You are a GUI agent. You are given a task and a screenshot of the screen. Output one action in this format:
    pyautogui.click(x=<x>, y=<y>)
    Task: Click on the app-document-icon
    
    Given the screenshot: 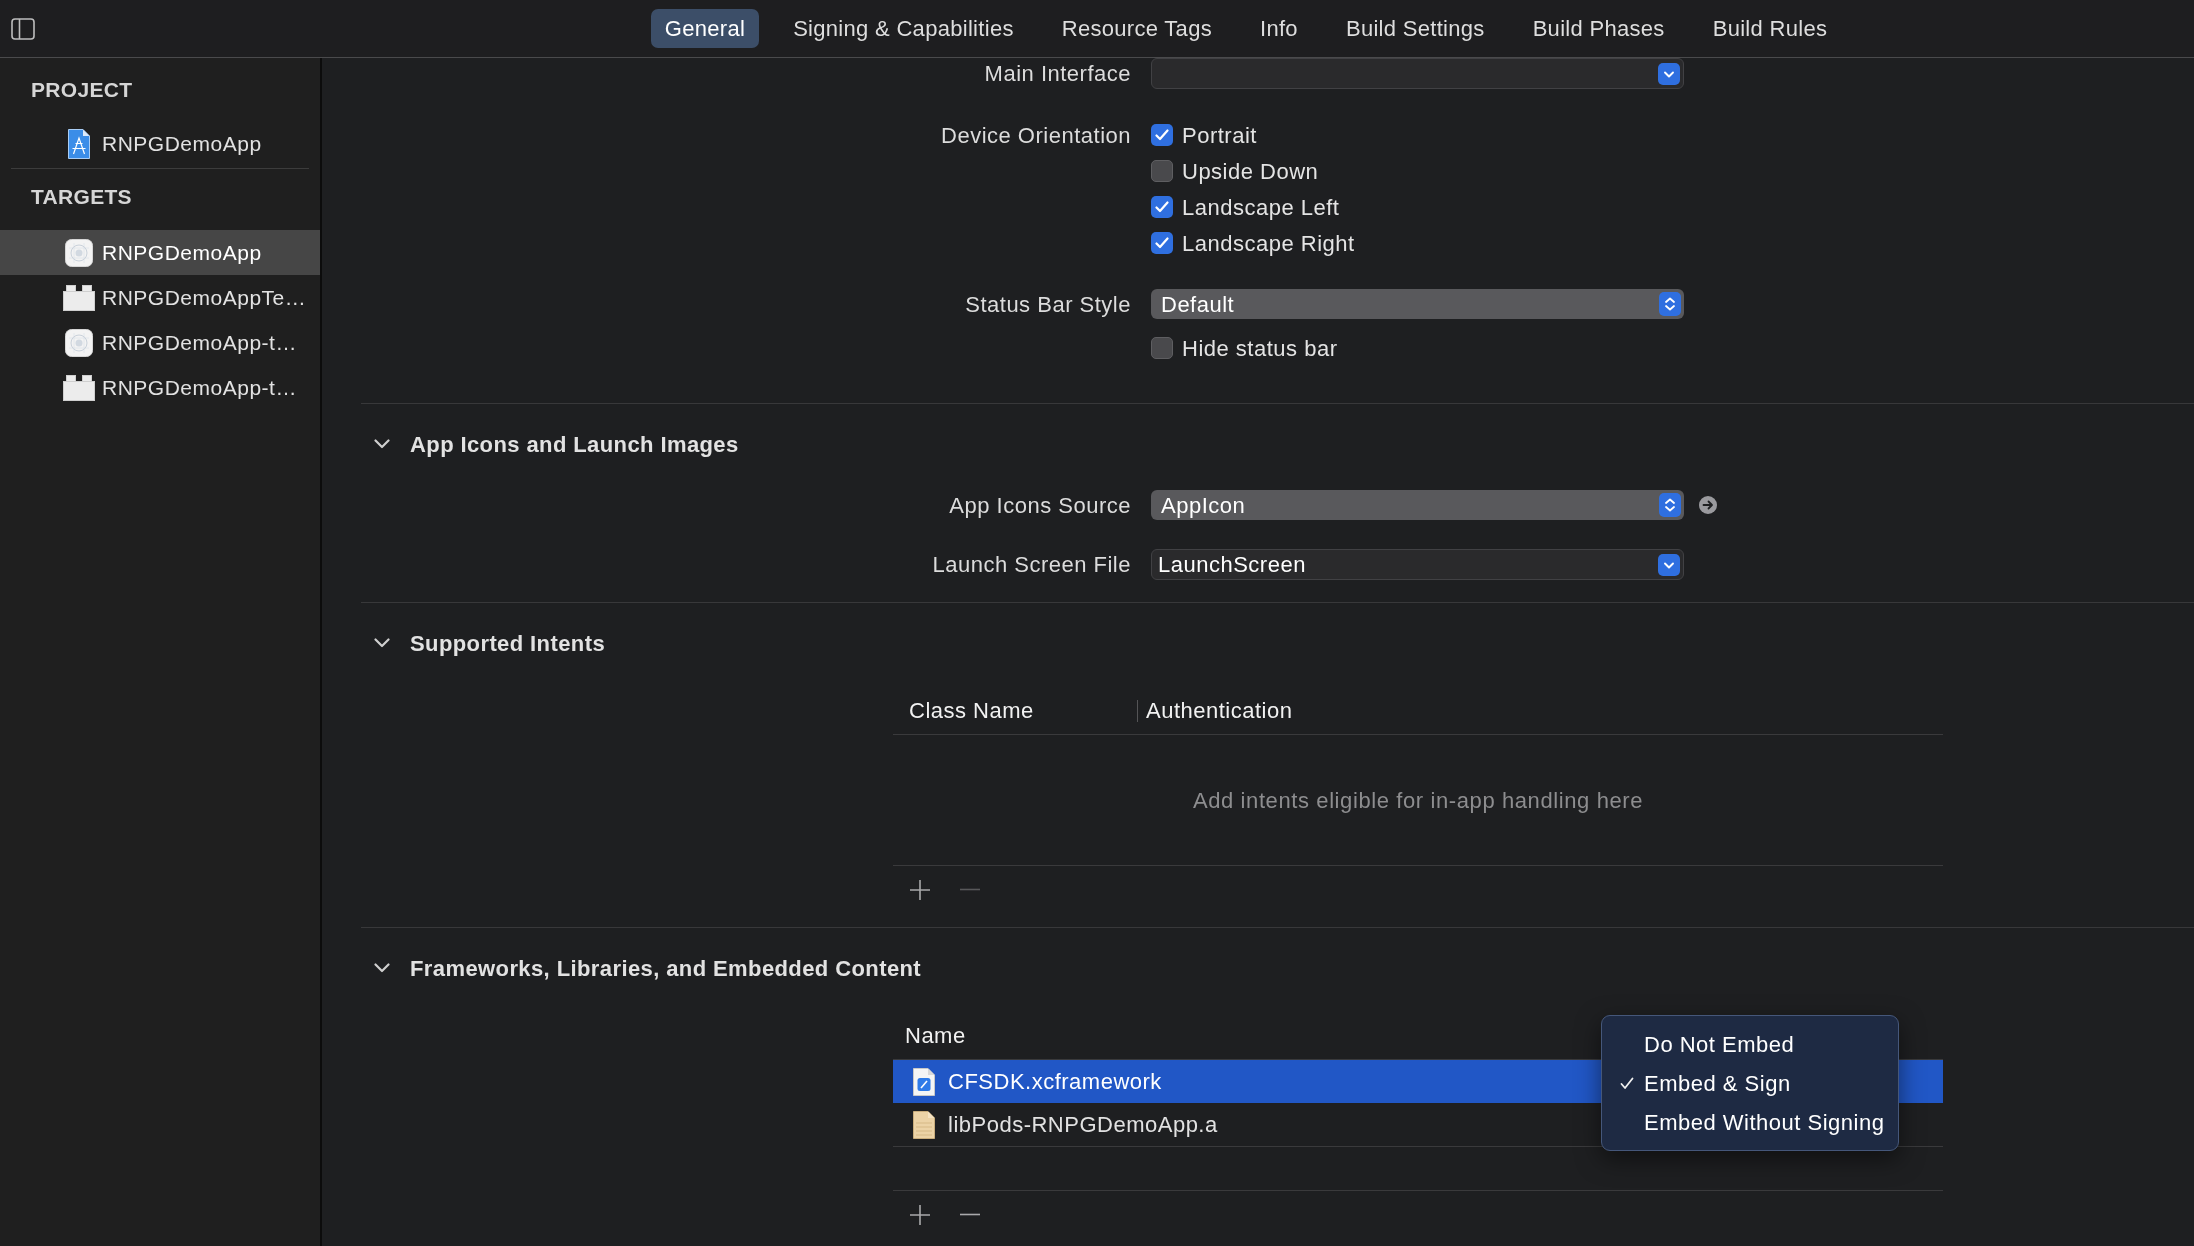 What is the action you would take?
    pyautogui.click(x=79, y=143)
    